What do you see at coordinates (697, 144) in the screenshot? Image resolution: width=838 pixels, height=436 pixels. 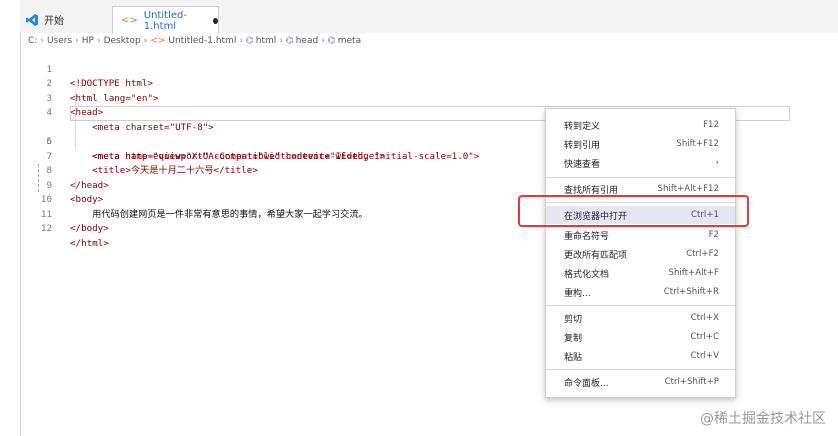 I see `menu-item-shortcut: Shift+F12` at bounding box center [697, 144].